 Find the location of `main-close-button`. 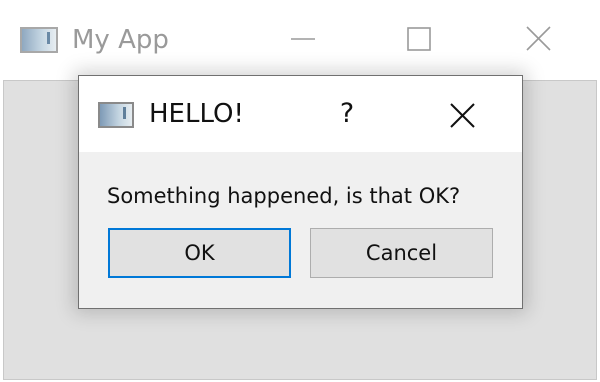

main-close-button is located at coordinates (539, 40).